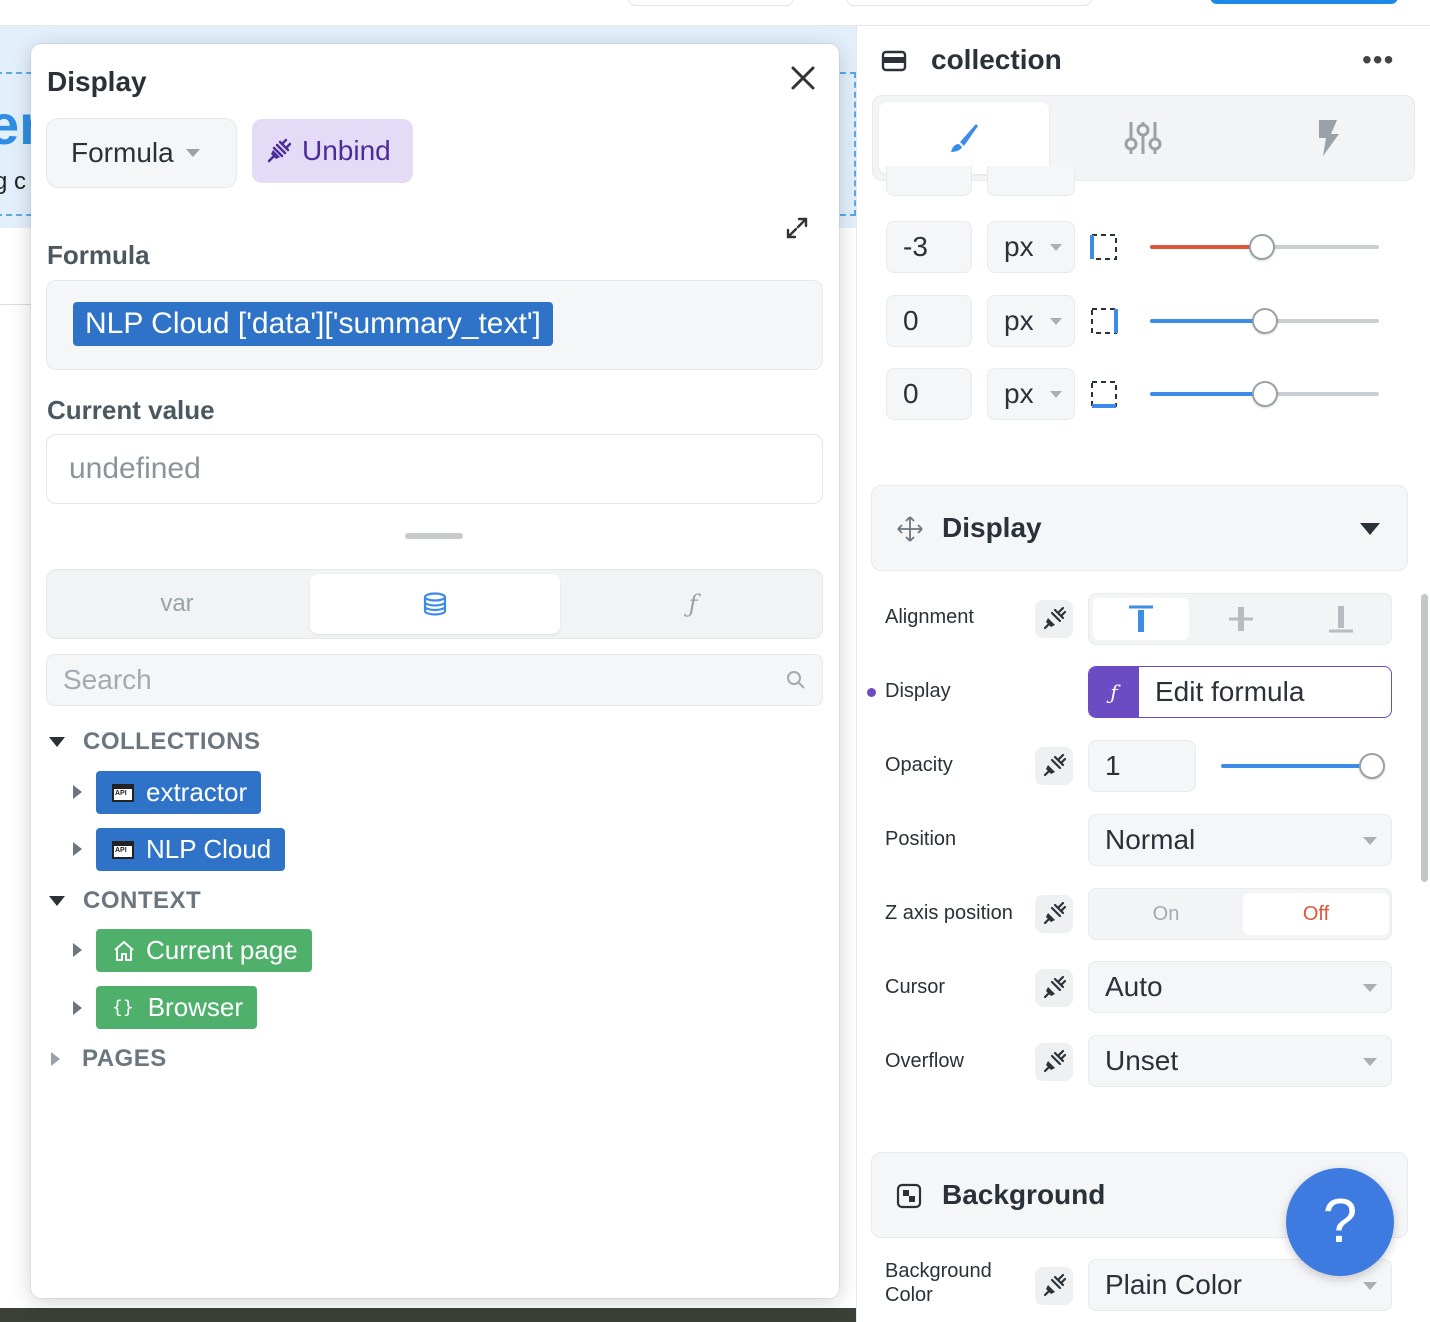 Image resolution: width=1430 pixels, height=1322 pixels. What do you see at coordinates (222, 950) in the screenshot?
I see `tree-item-label: Current page` at bounding box center [222, 950].